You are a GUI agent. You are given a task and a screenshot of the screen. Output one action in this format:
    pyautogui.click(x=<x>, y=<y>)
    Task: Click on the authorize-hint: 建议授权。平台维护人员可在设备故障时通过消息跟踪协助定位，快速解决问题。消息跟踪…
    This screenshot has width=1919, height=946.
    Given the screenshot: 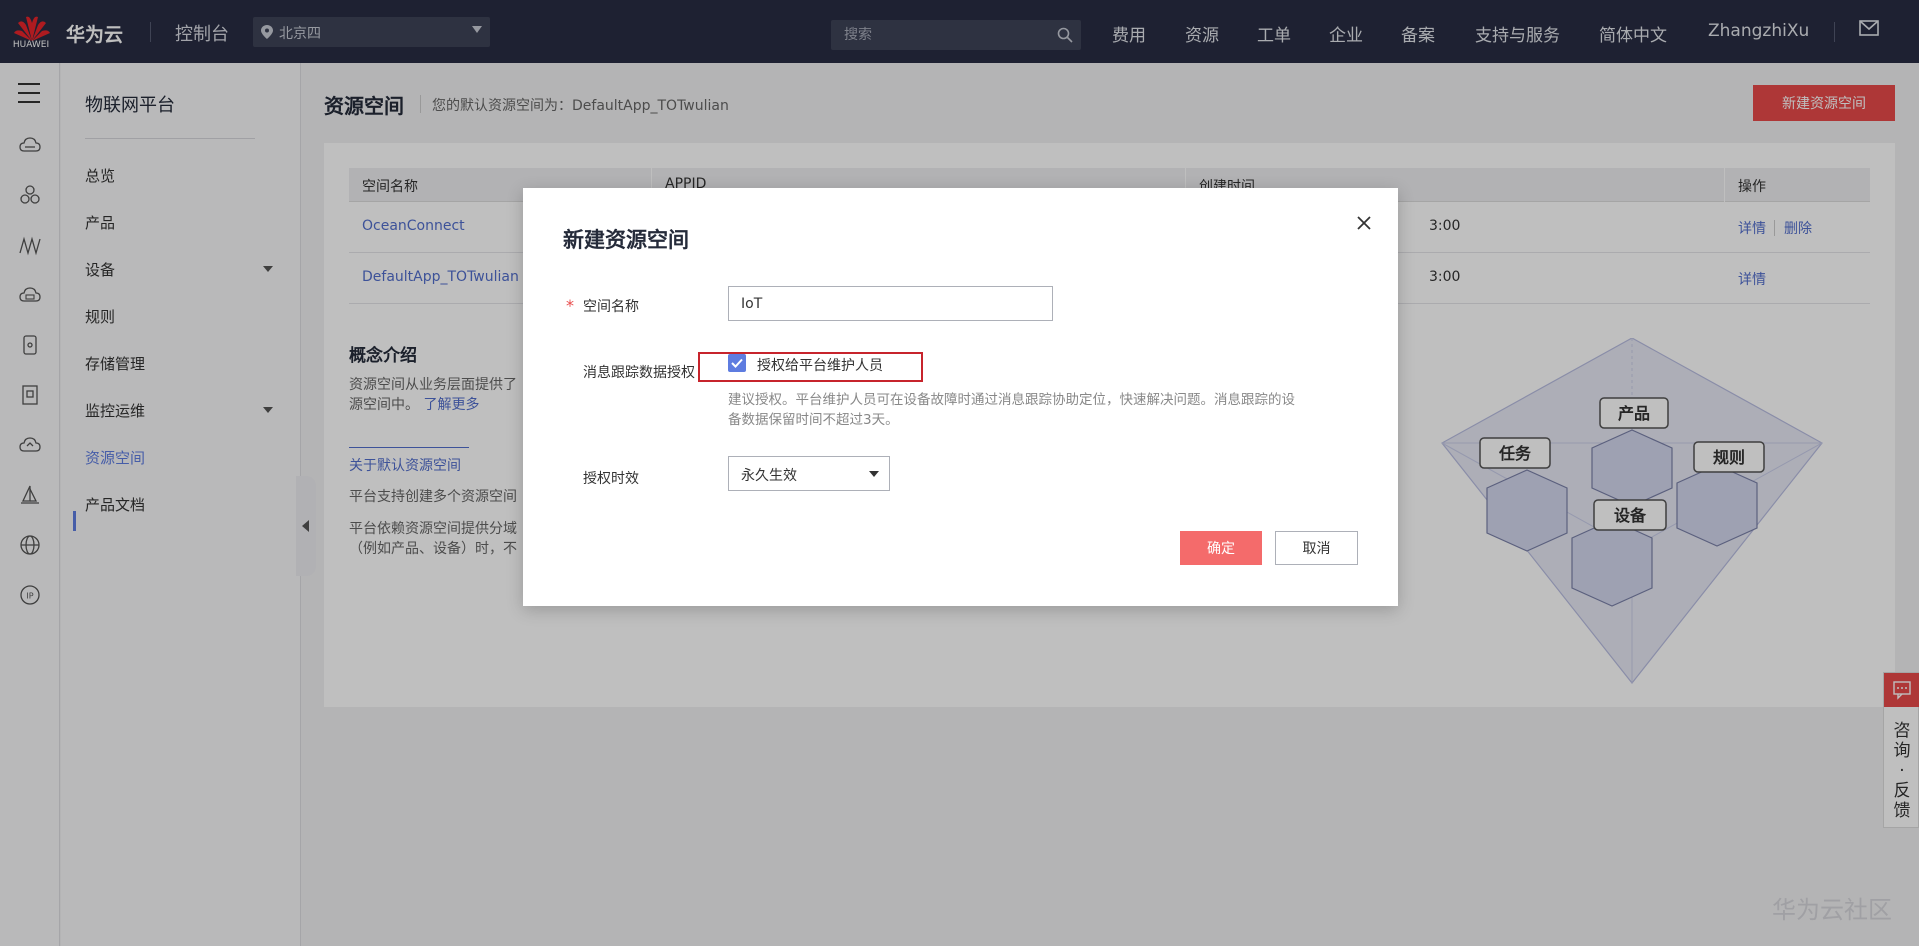 What is the action you would take?
    pyautogui.click(x=1048, y=410)
    